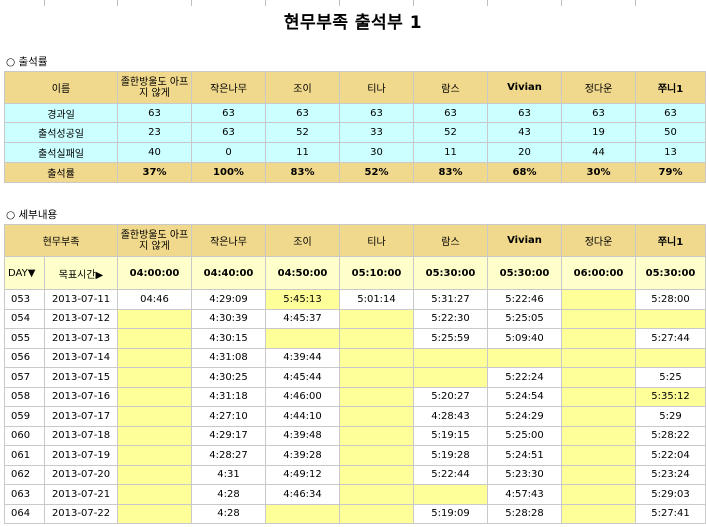 The height and width of the screenshot is (527, 706). Describe the element at coordinates (228, 377) in the screenshot. I see `time-cell: 4:30:25` at that location.